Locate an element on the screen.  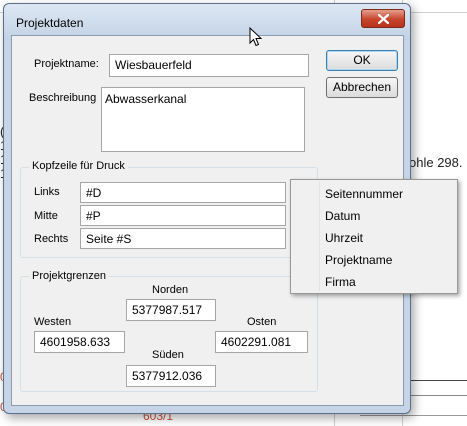
abbrechen-button: Abbrechen is located at coordinates (362, 87).